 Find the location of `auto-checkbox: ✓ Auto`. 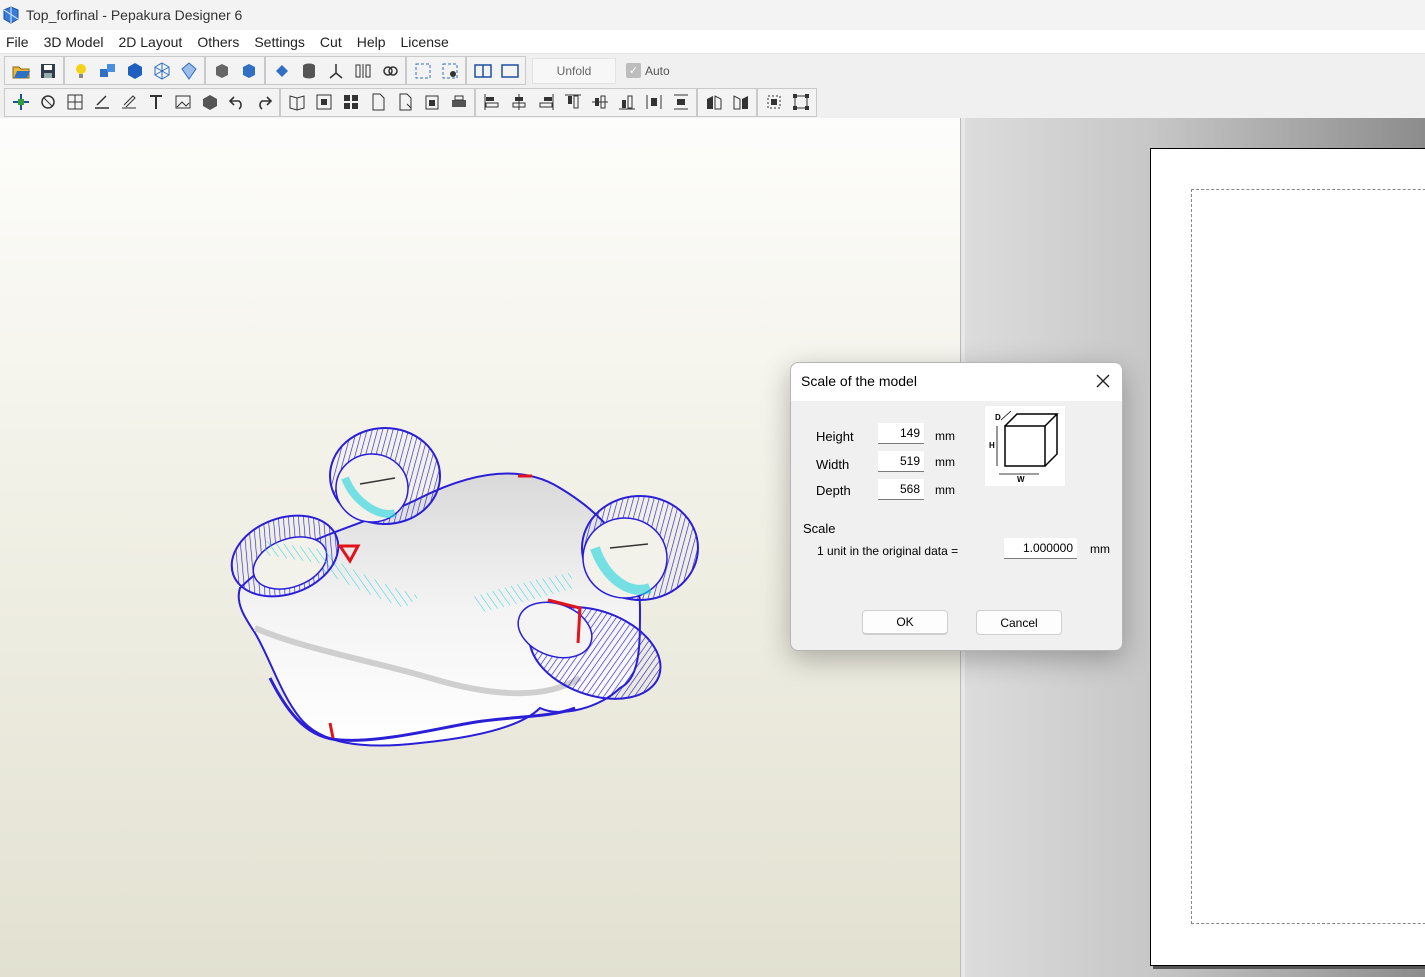

auto-checkbox: ✓ Auto is located at coordinates (648, 70).